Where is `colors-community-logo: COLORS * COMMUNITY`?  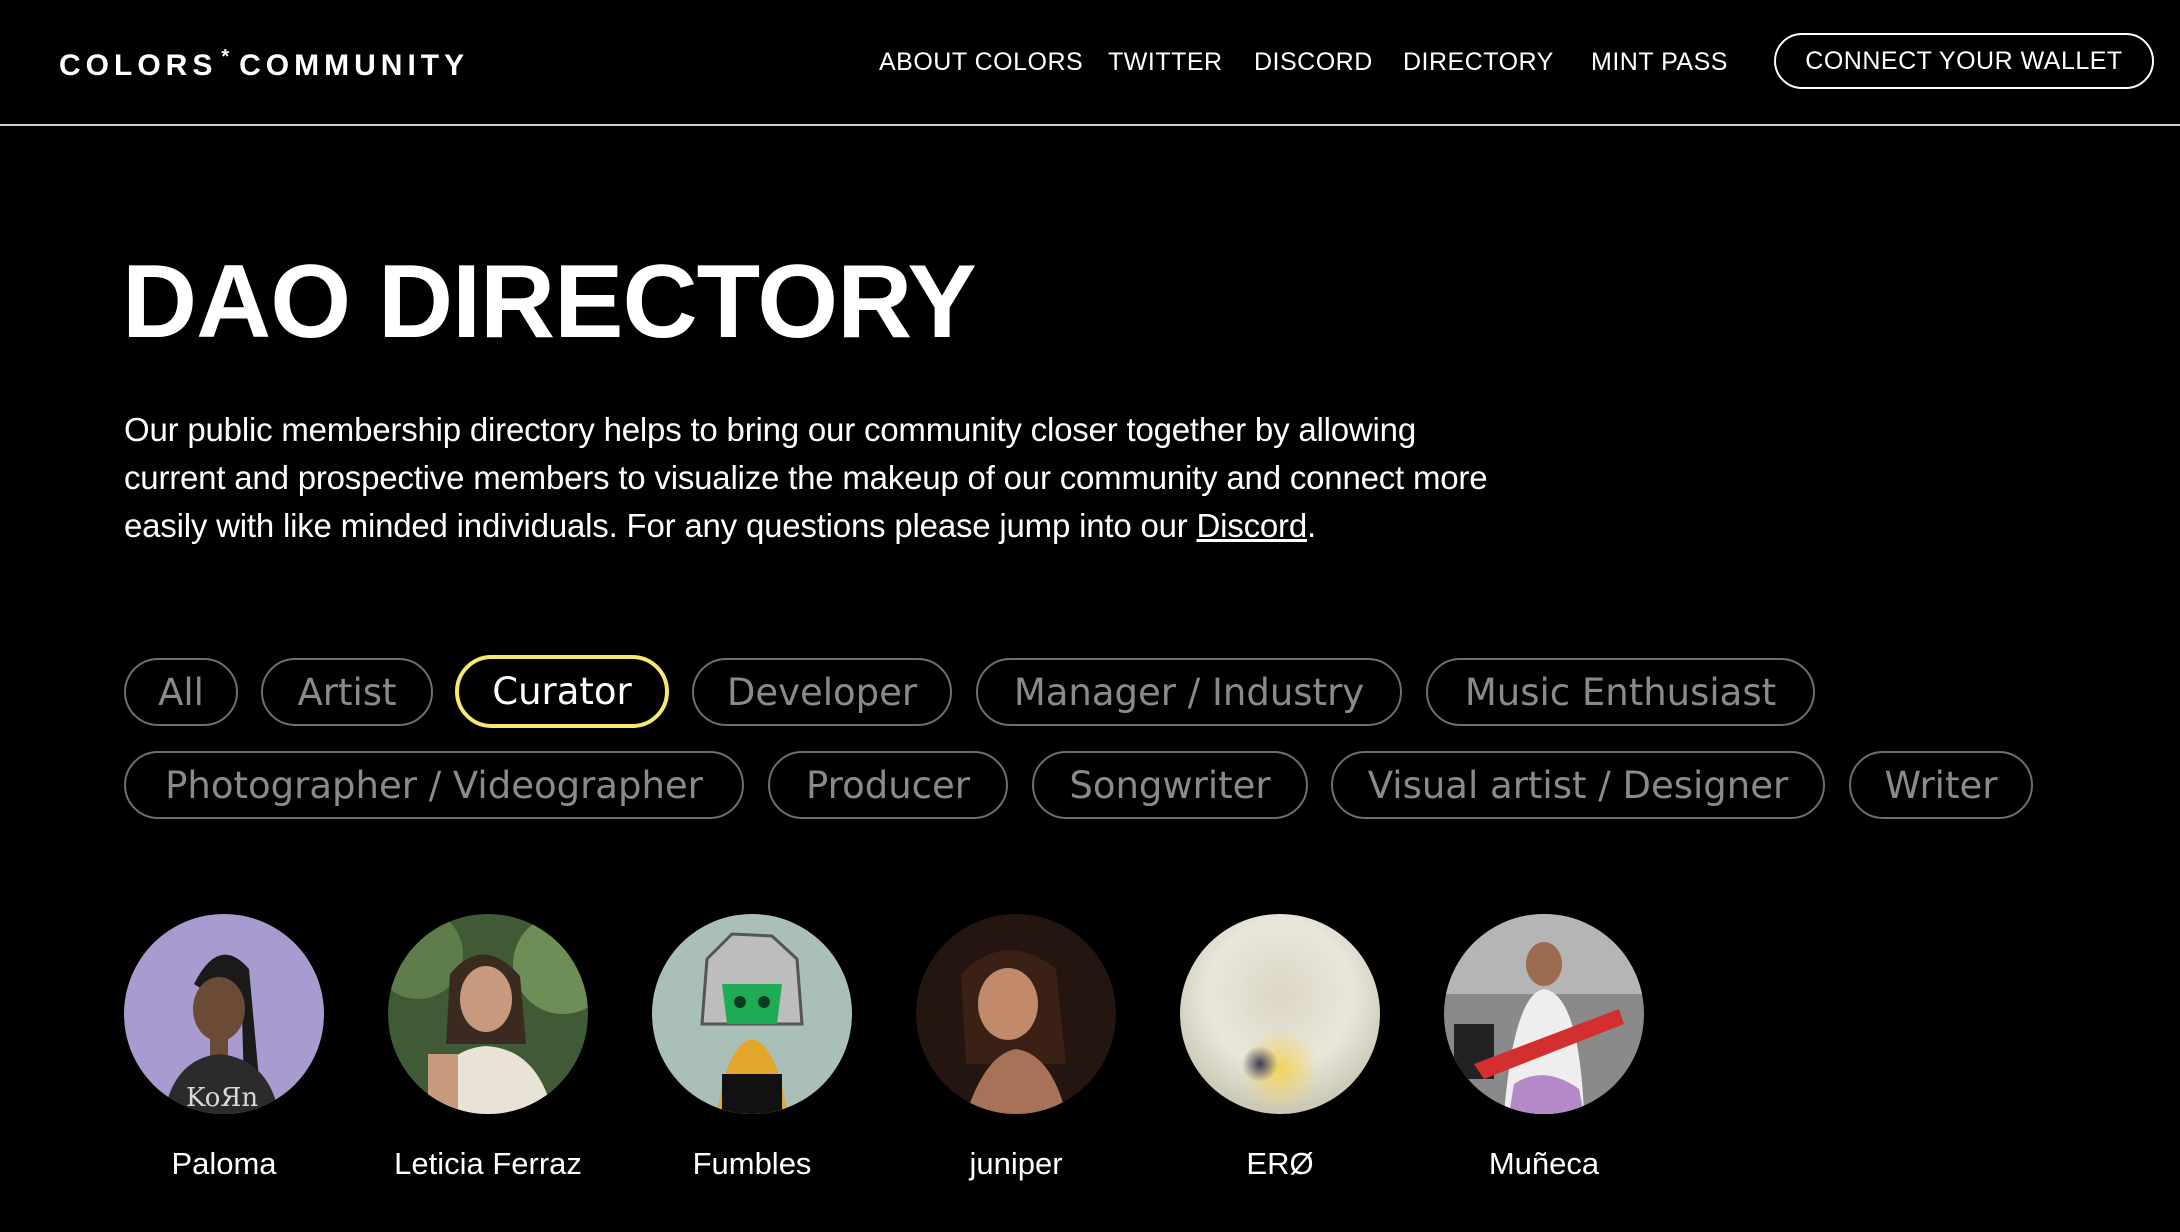
colors-community-logo: COLORS * COMMUNITY is located at coordinates (264, 64).